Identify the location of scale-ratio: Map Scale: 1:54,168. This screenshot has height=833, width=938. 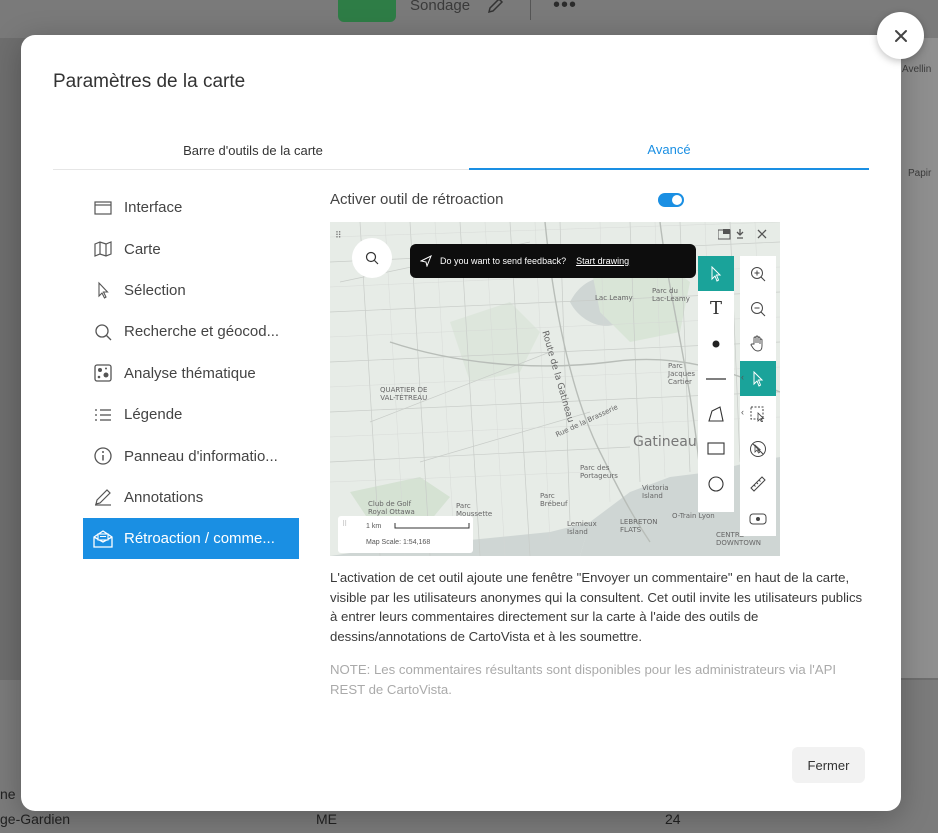
(398, 542).